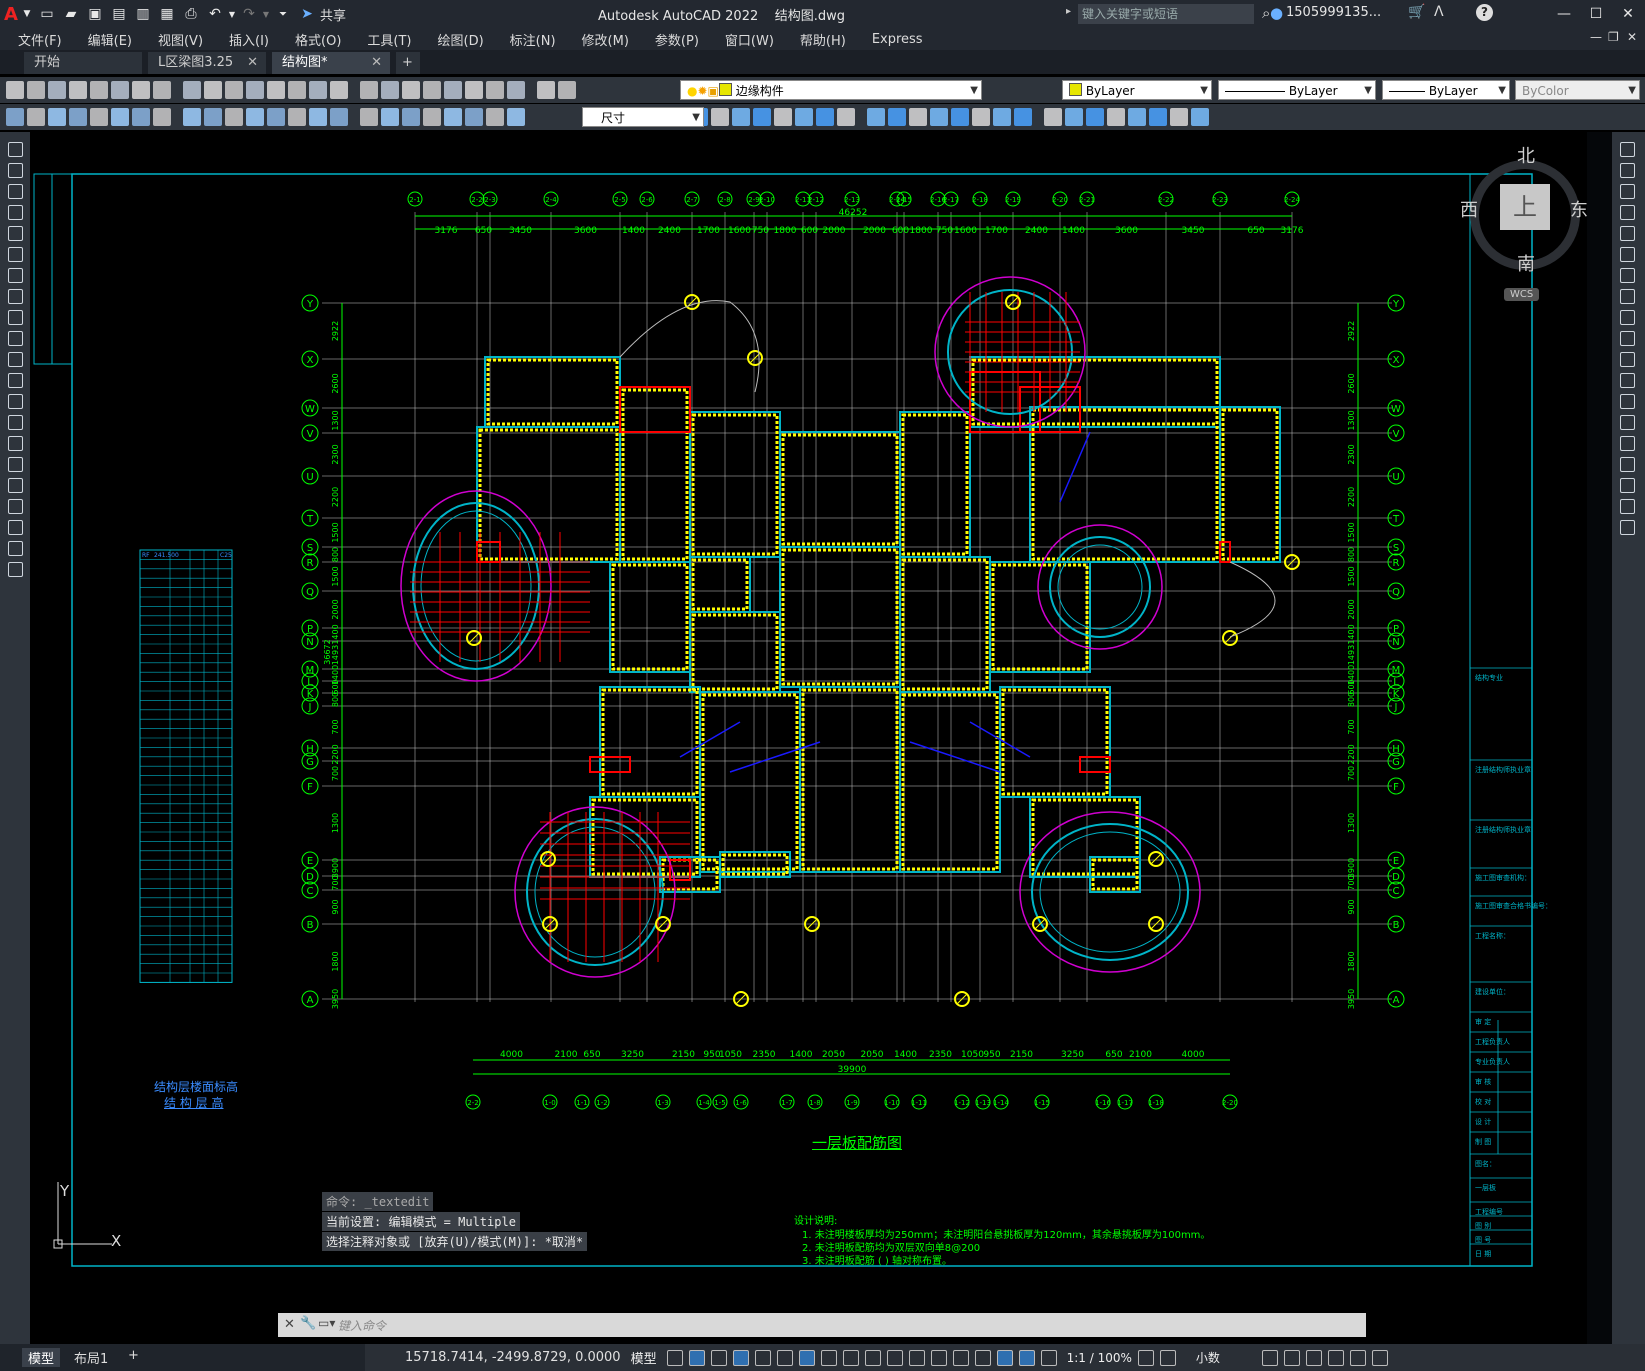  Describe the element at coordinates (784, 1357) in the screenshot. I see `isodraft-toggle-icon` at that location.